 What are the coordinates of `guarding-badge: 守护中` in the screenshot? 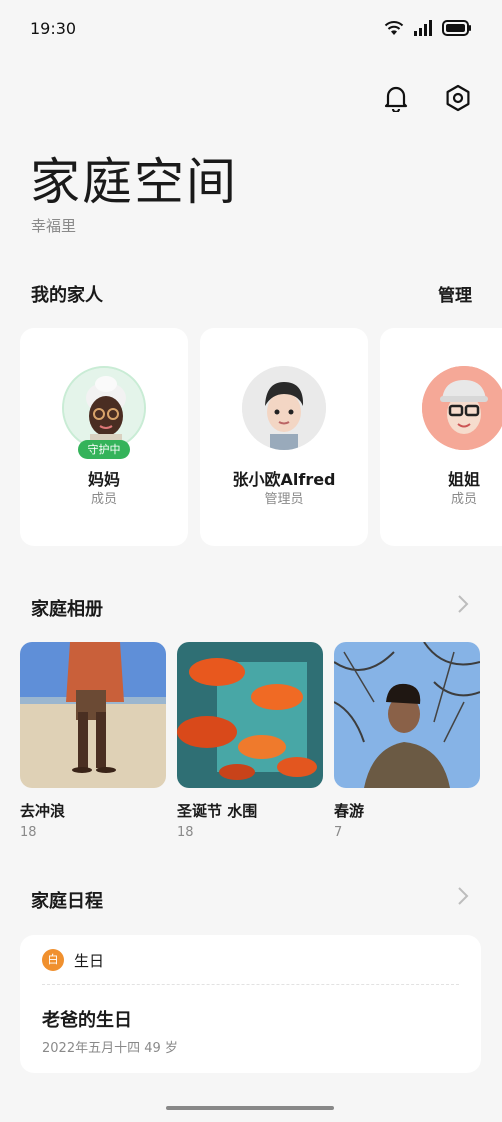 It's located at (104, 449).